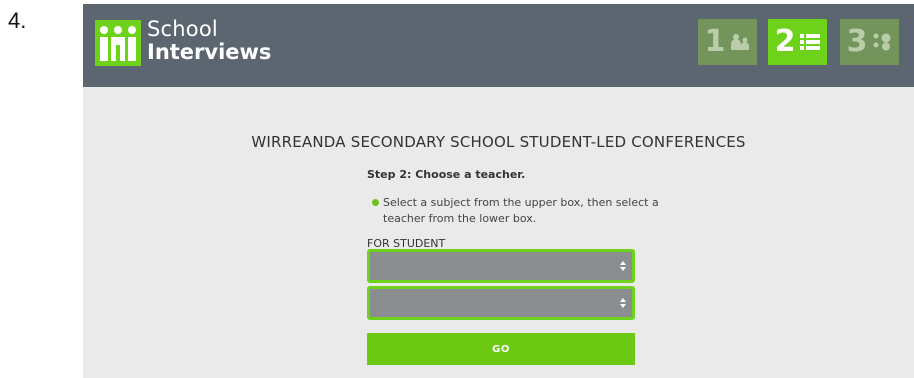 This screenshot has width=914, height=378. Describe the element at coordinates (501, 349) in the screenshot. I see `go-button: GO` at that location.